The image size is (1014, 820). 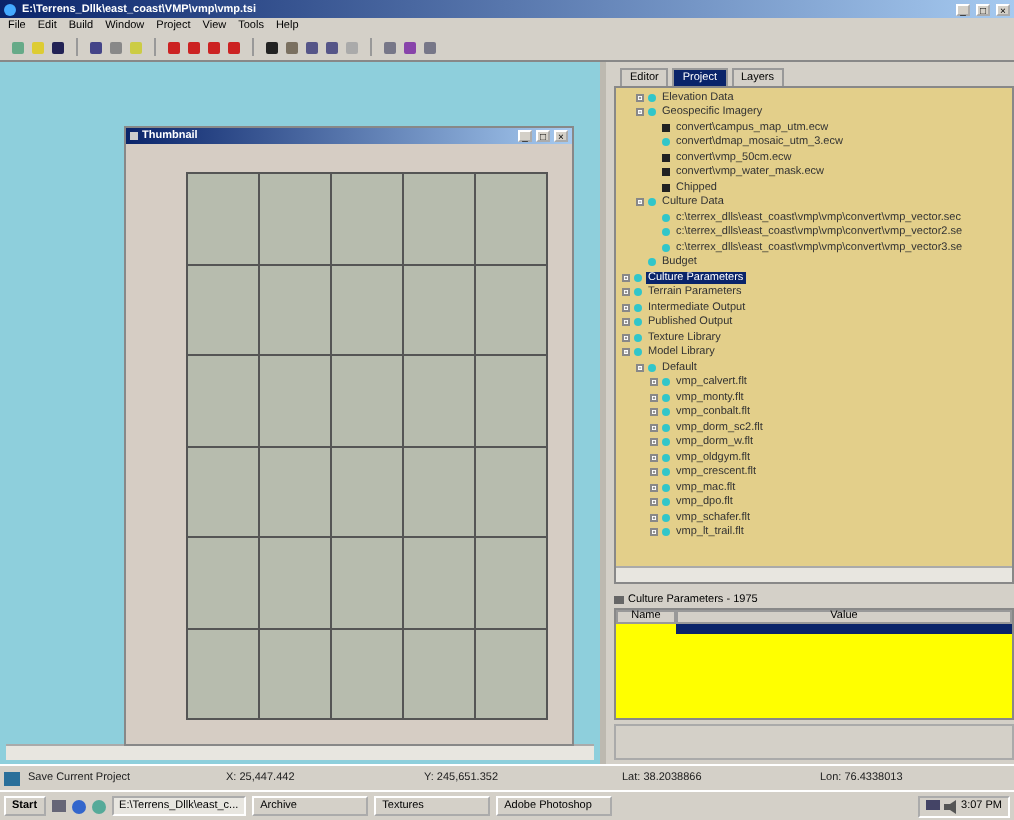 What do you see at coordinates (950, 806) in the screenshot?
I see `speaker-icon` at bounding box center [950, 806].